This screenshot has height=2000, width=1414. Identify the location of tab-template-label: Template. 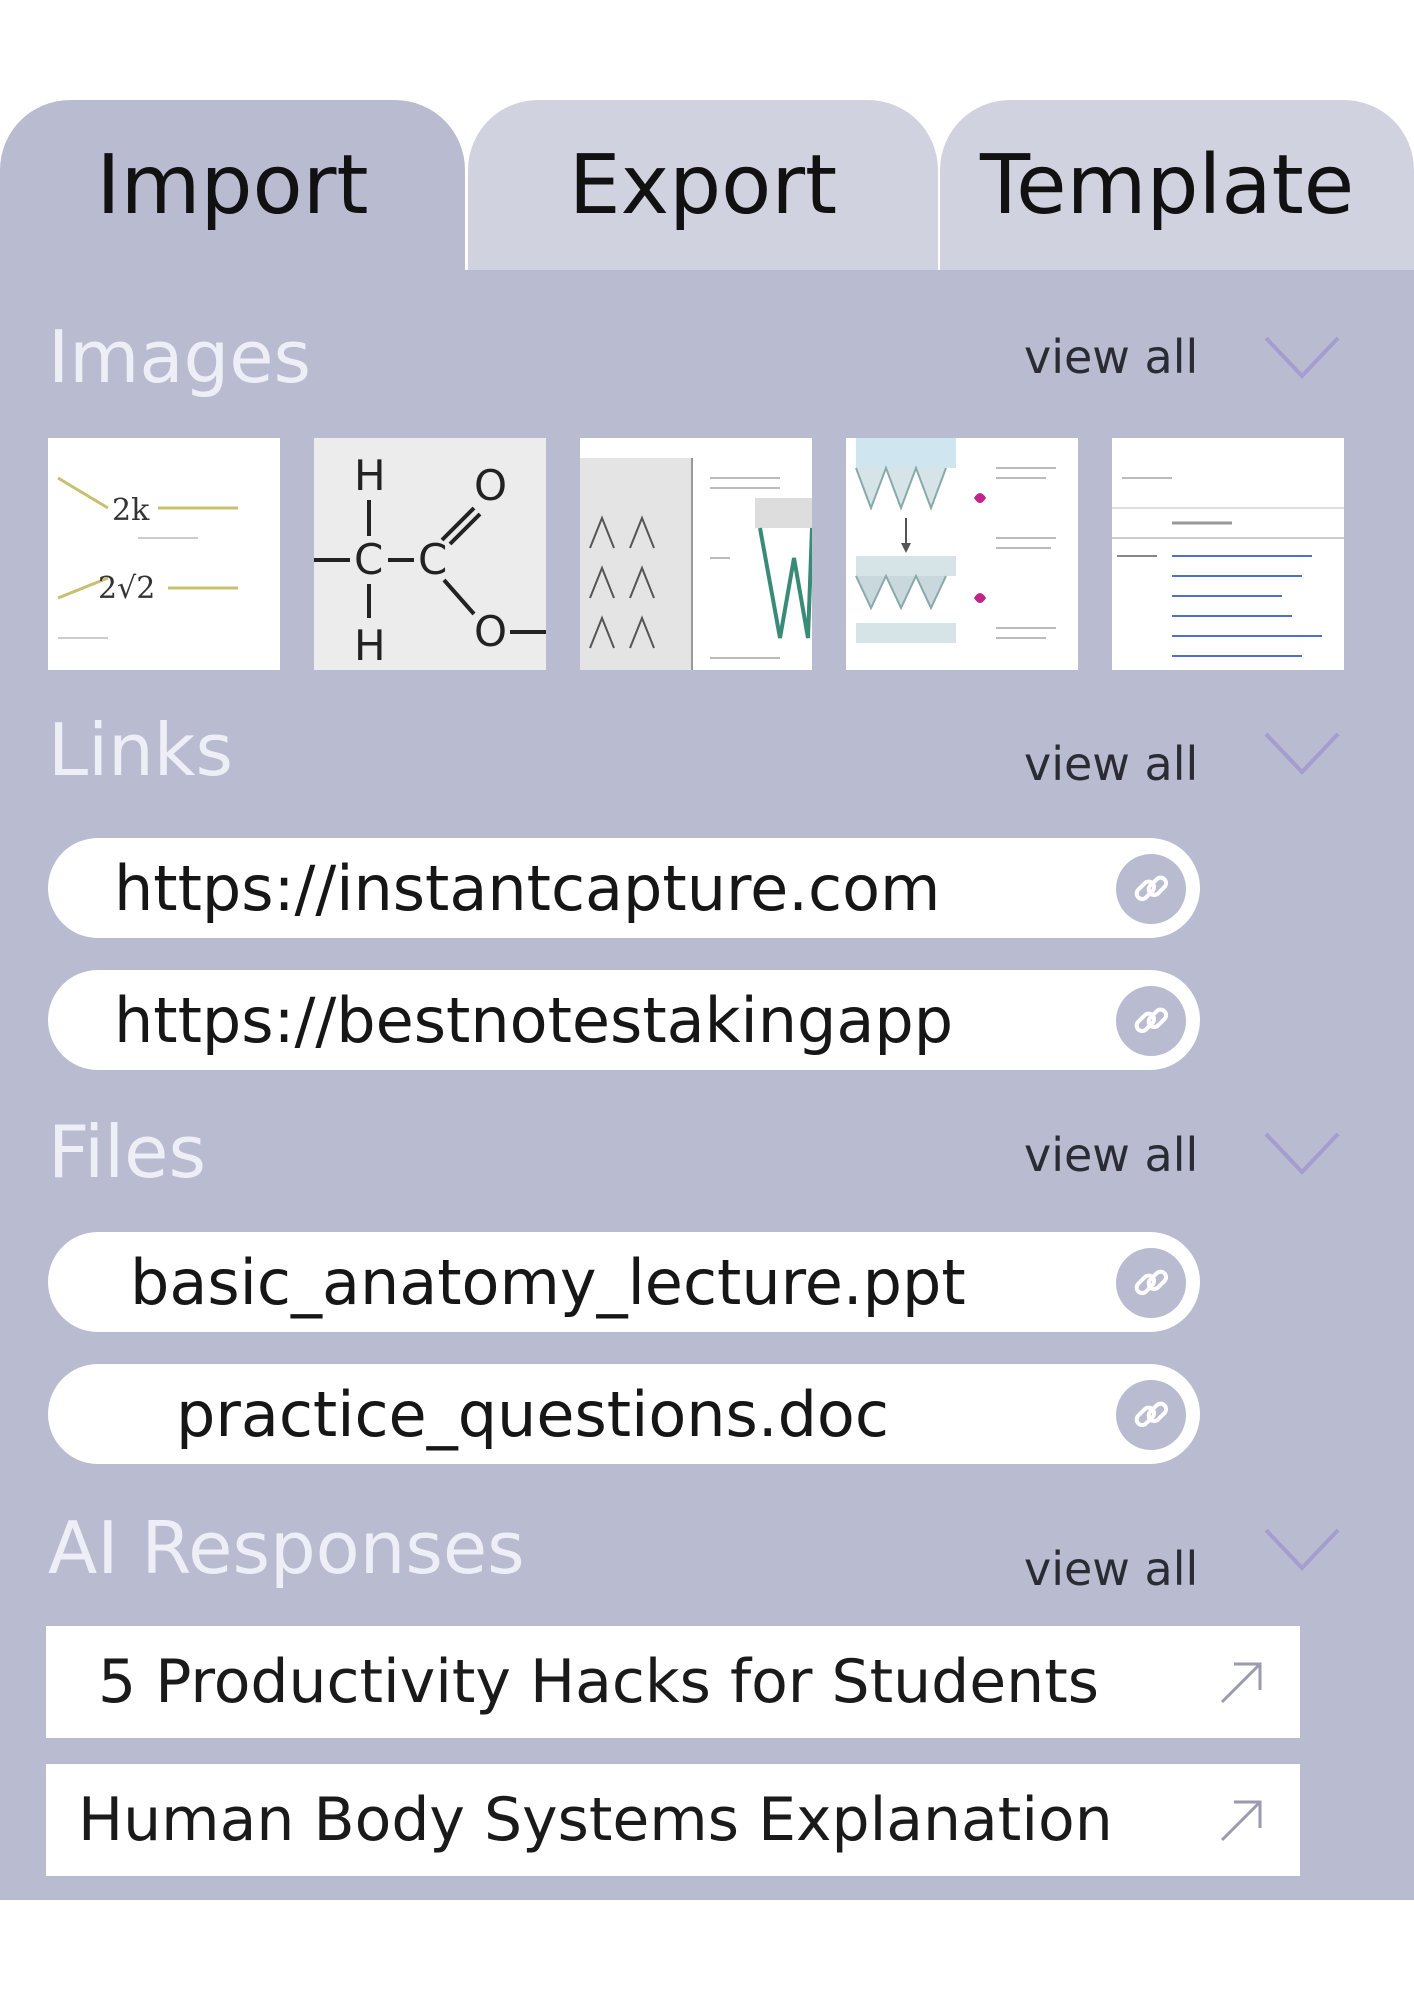
(1167, 185).